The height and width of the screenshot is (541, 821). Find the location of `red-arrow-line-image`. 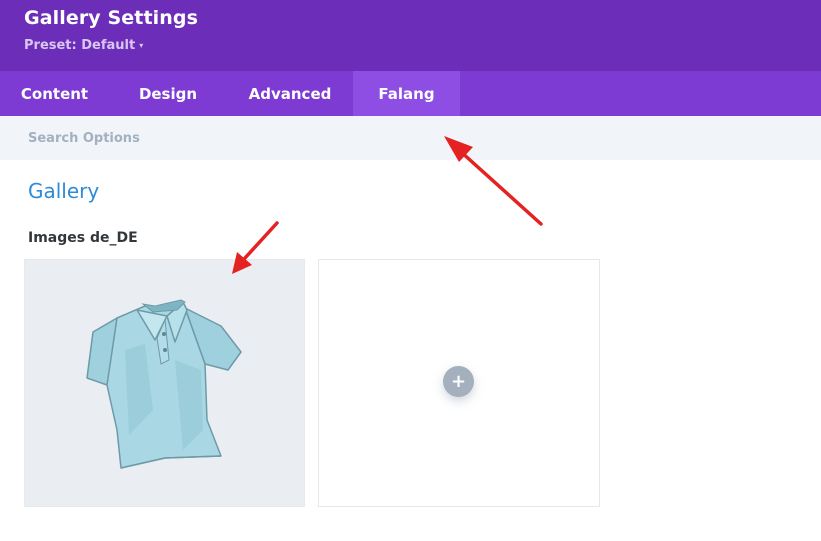

red-arrow-line-image is located at coordinates (261, 240).